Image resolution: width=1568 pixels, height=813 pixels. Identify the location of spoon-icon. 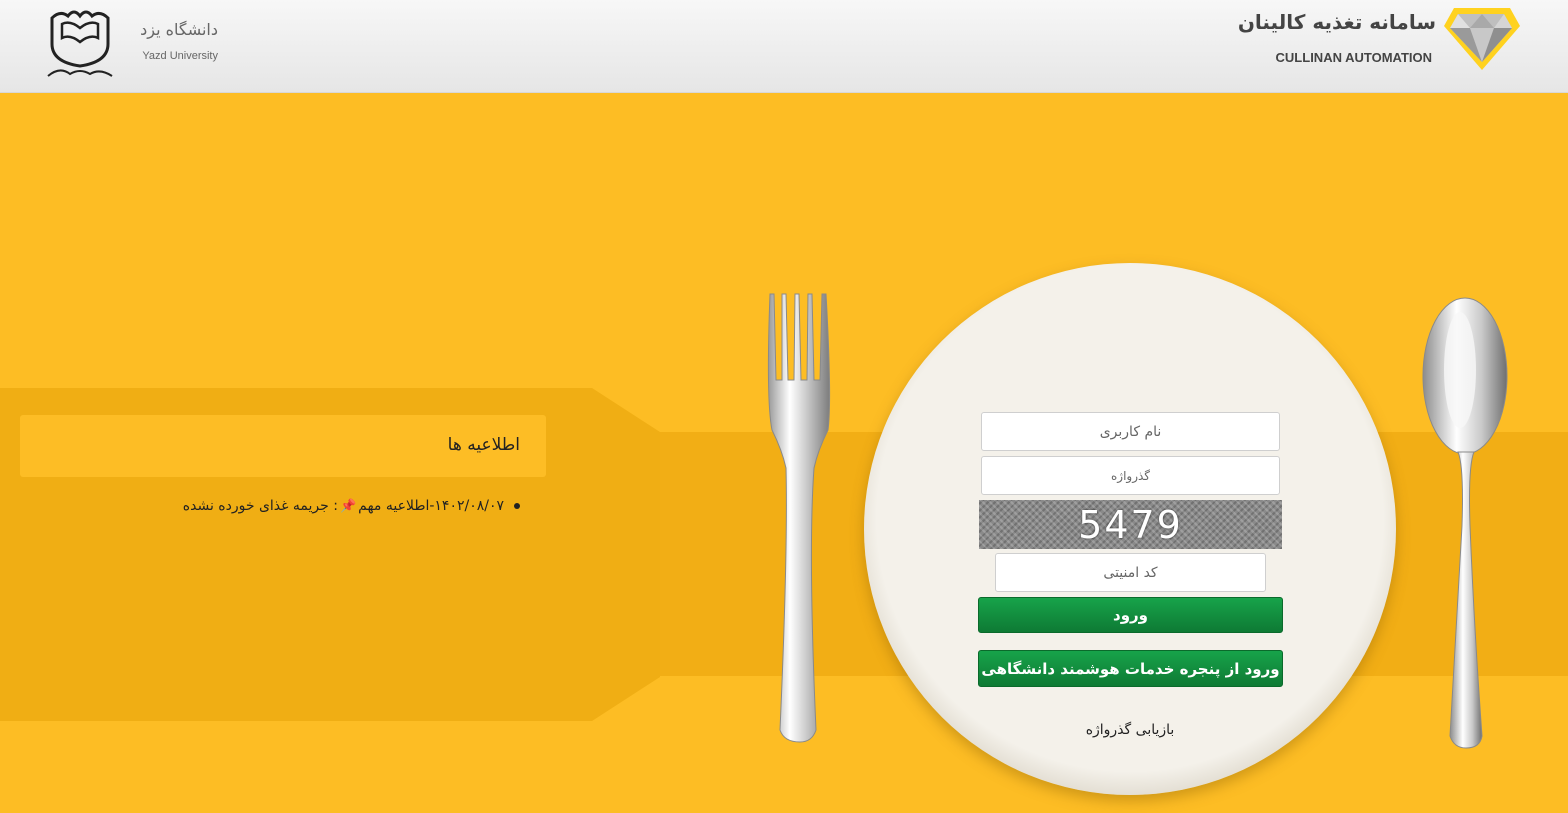
(1465, 523).